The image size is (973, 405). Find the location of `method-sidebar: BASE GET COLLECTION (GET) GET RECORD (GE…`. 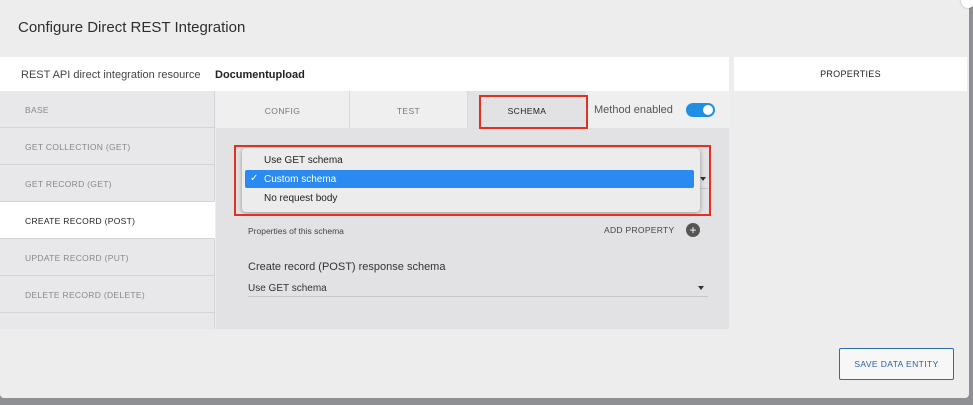

method-sidebar: BASE GET COLLECTION (GET) GET RECORD (GE… is located at coordinates (107, 210).